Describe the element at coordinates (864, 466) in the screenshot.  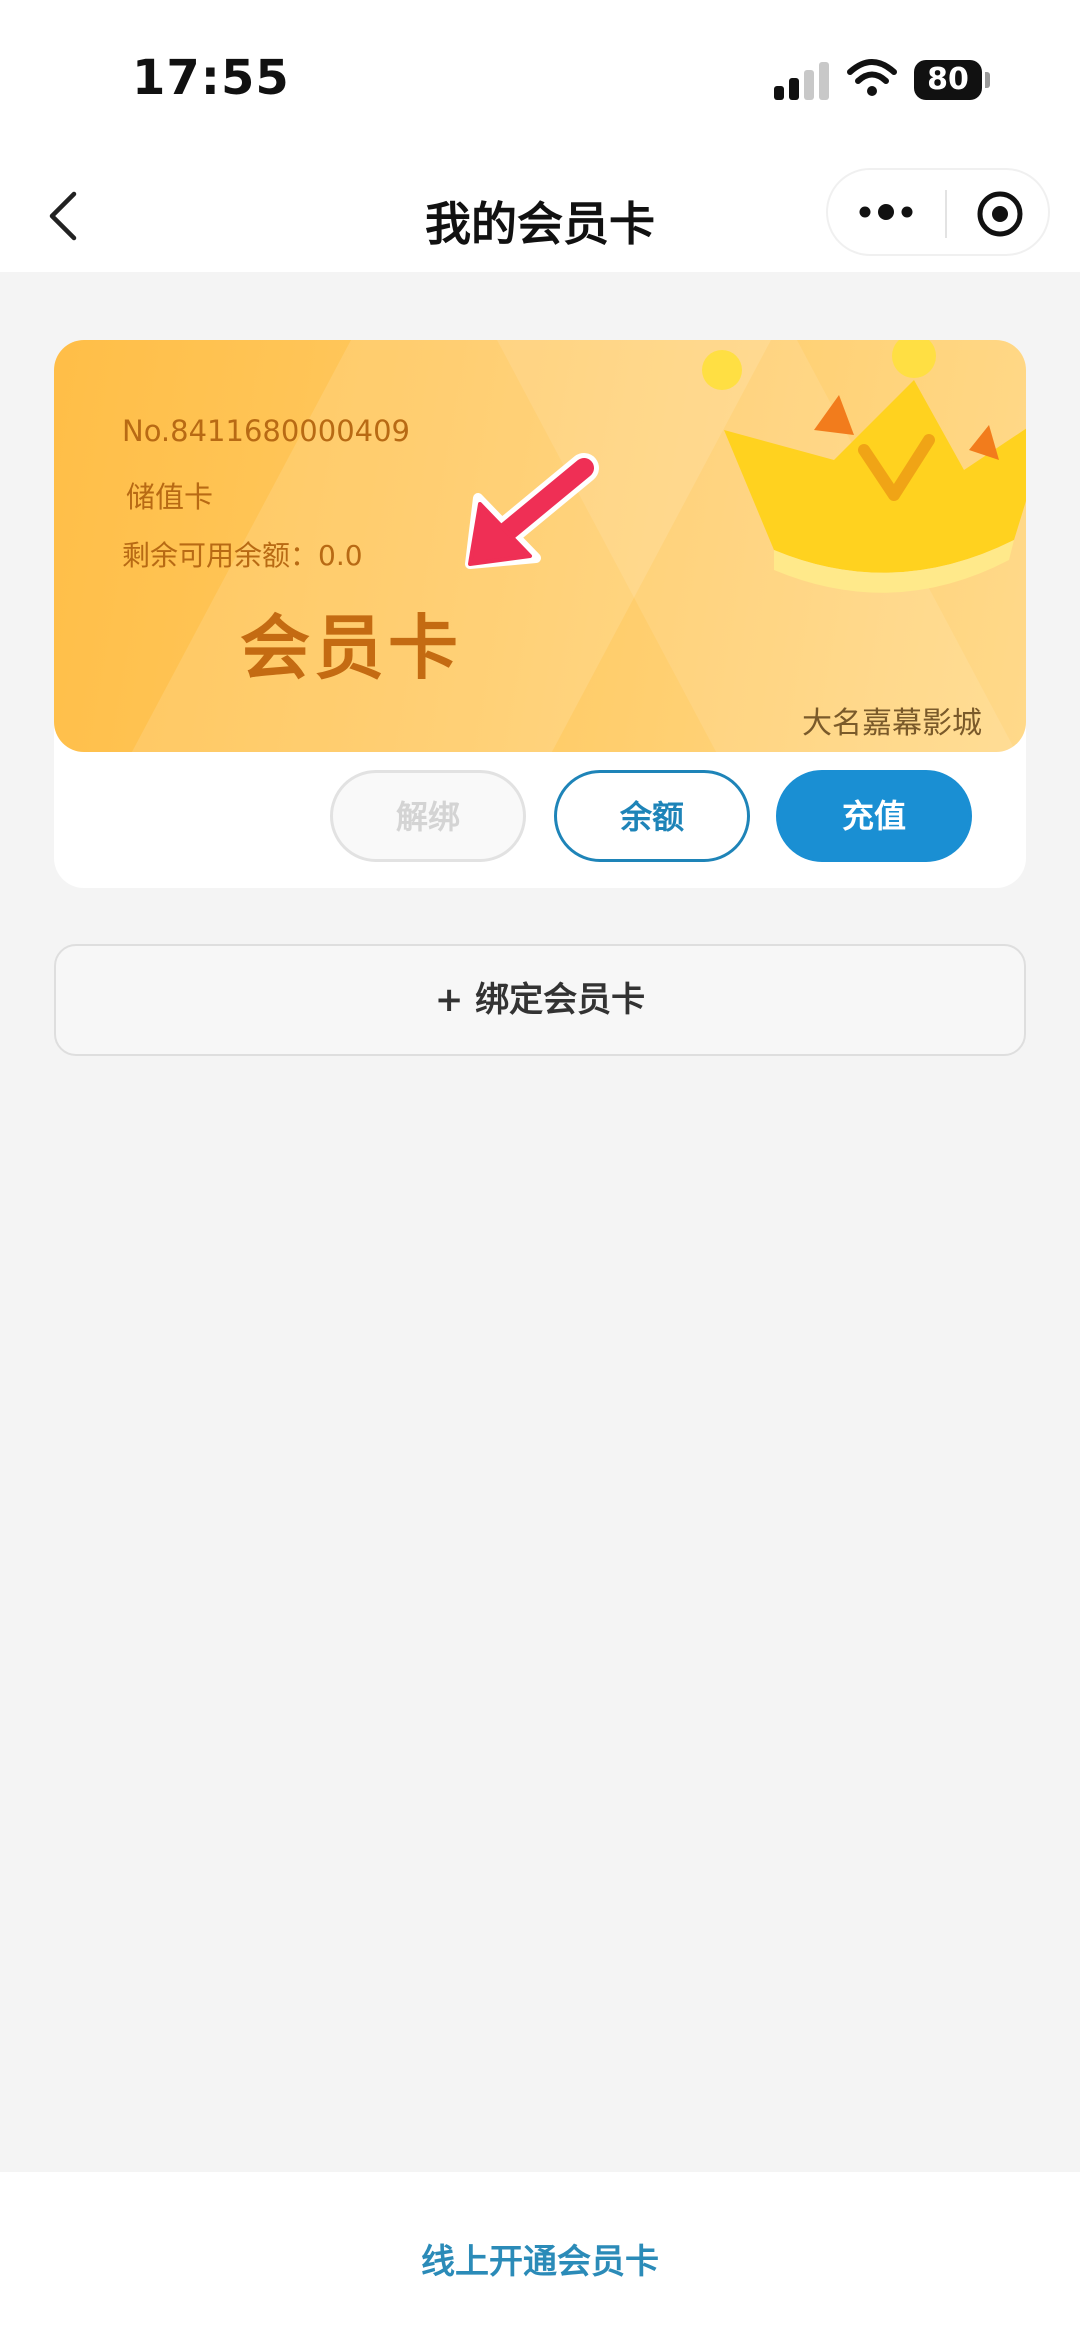
I see `crown-icon` at that location.